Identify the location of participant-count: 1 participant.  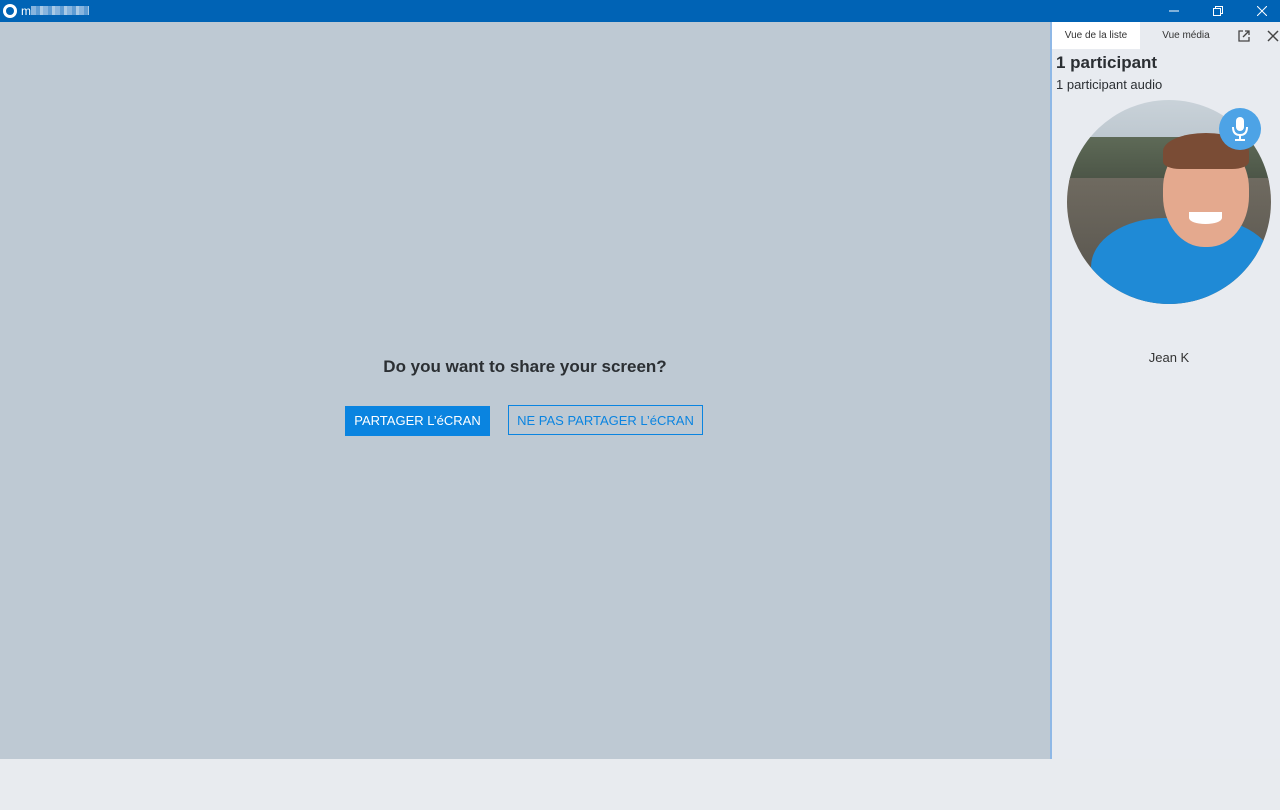
(1107, 62).